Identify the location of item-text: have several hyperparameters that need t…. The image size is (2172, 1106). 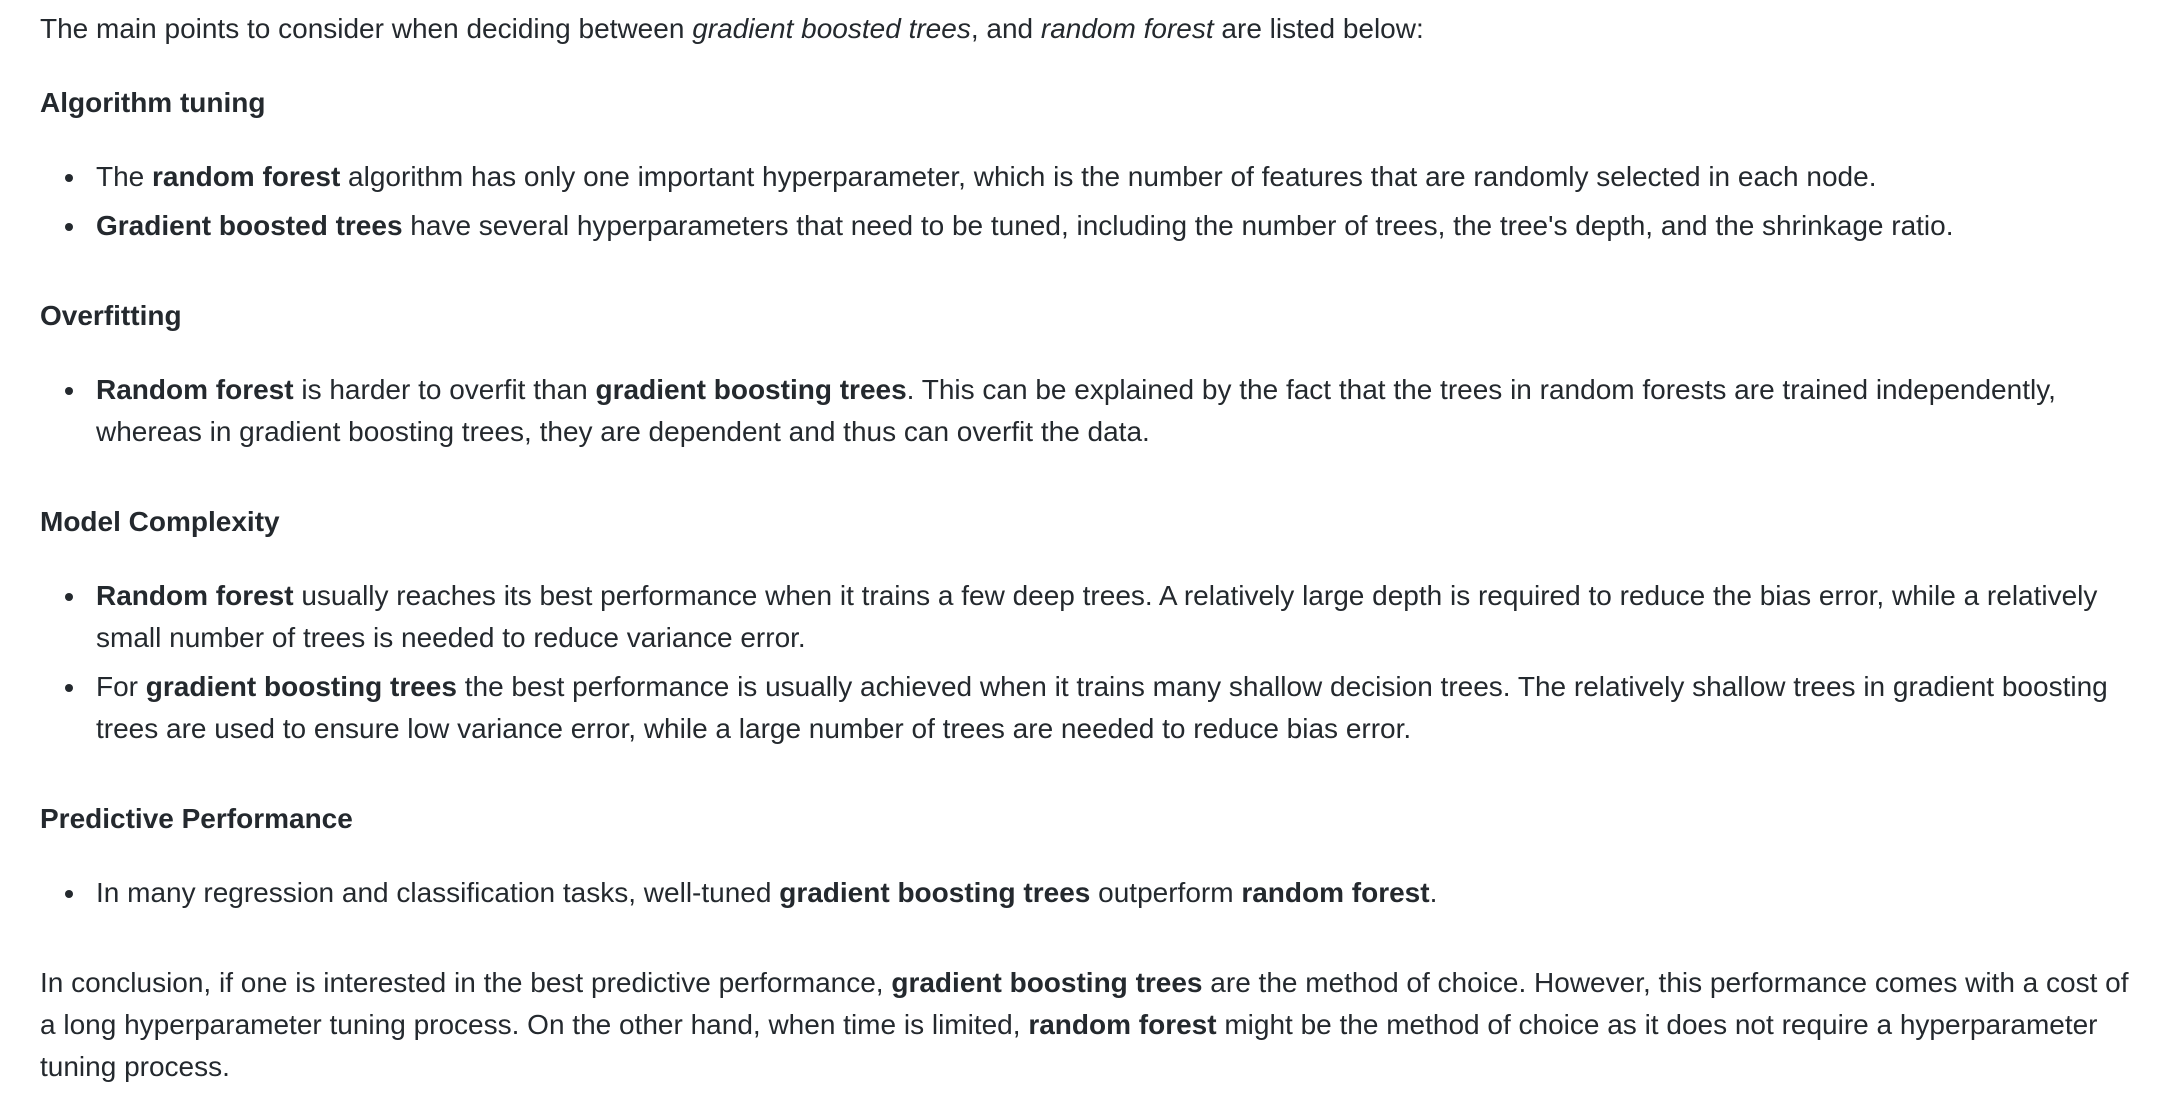
(1178, 225).